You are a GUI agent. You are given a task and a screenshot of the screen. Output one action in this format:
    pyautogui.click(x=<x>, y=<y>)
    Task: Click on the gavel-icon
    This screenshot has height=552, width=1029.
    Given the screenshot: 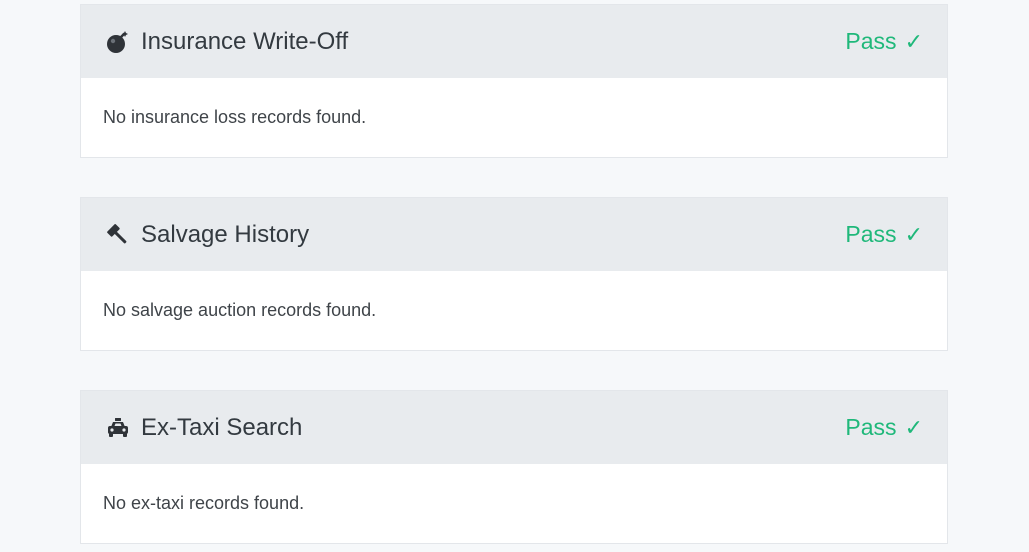 What is the action you would take?
    pyautogui.click(x=118, y=235)
    